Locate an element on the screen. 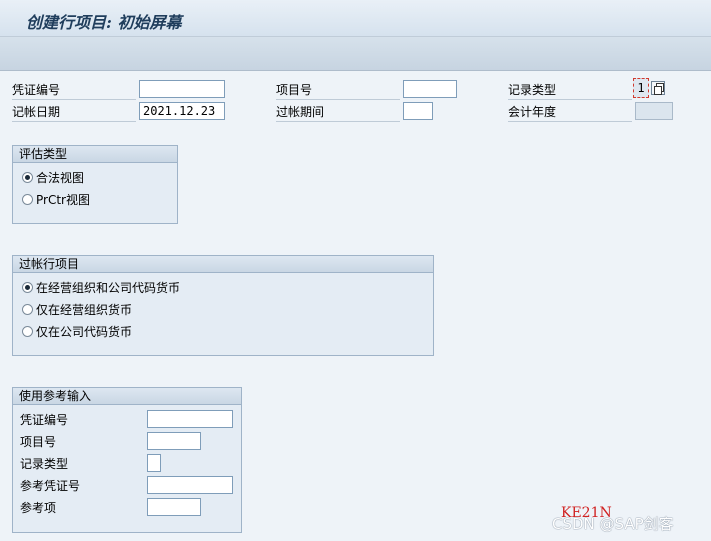  record-type-label: 记录类型 is located at coordinates (570, 90).